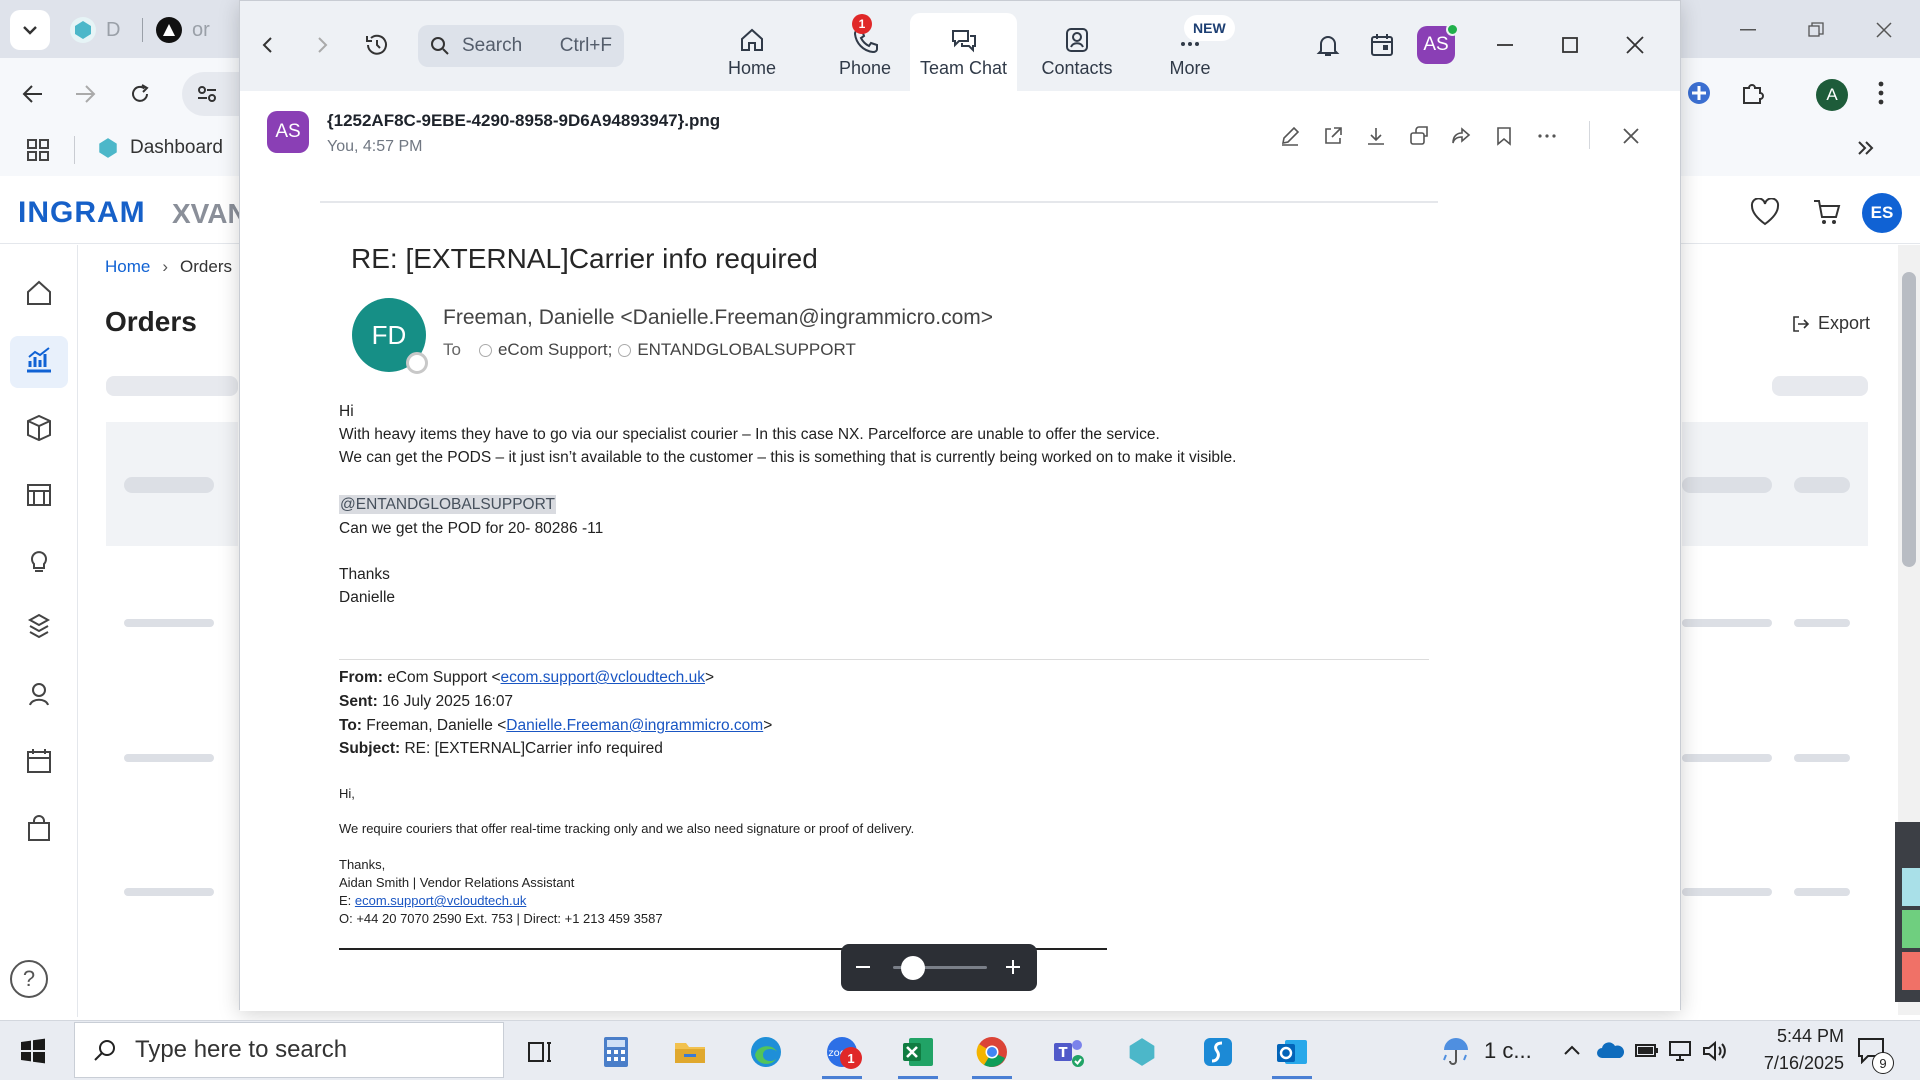 The width and height of the screenshot is (1920, 1080). Describe the element at coordinates (1867, 149) in the screenshot. I see `more-bookmarks-button` at that location.